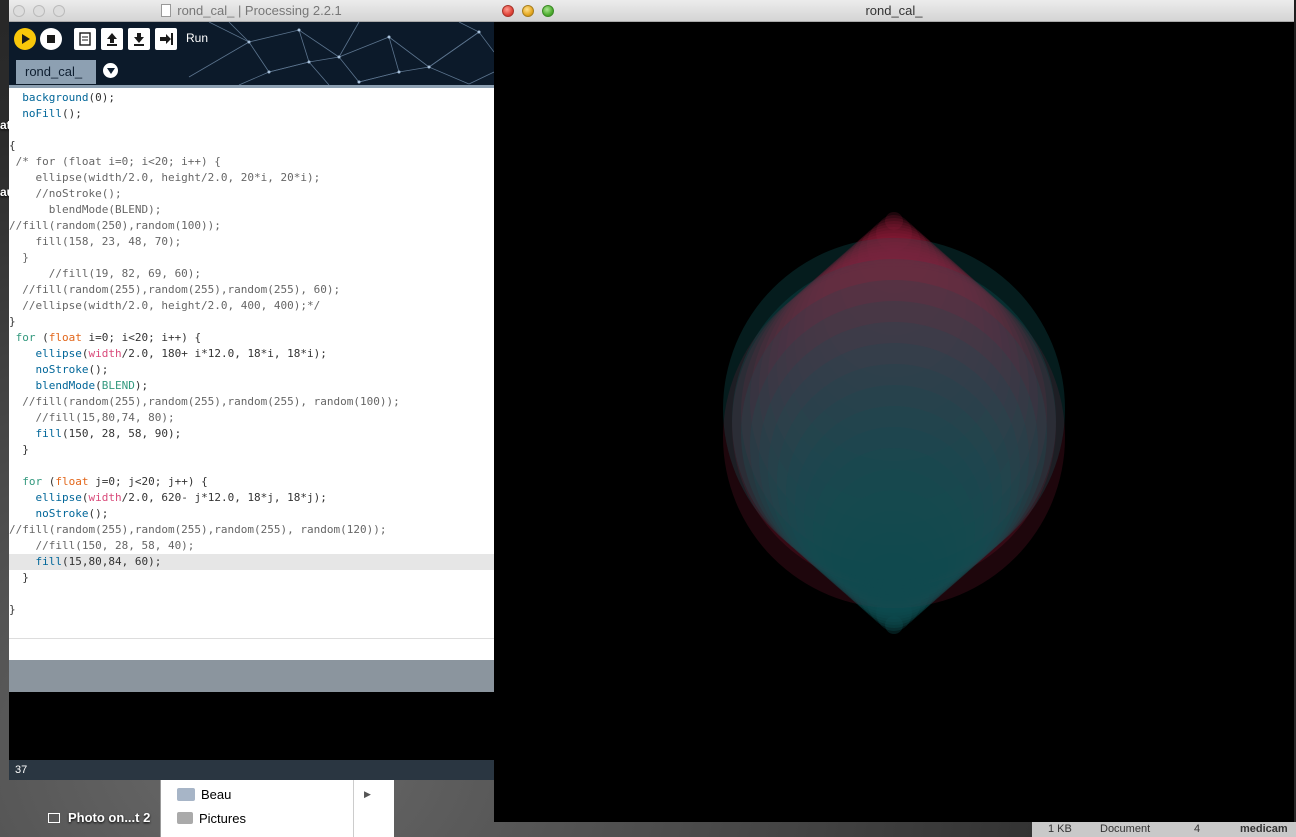 This screenshot has width=1296, height=837. I want to click on tab-menu-button, so click(110, 70).